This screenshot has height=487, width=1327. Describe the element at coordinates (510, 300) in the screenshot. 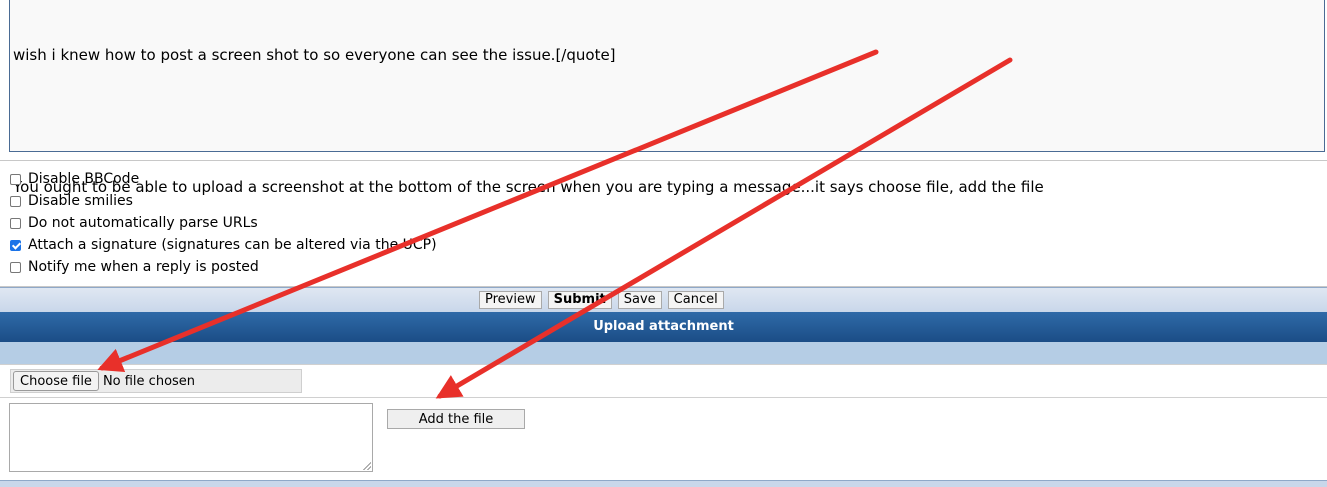

I see `preview-button: Preview` at that location.